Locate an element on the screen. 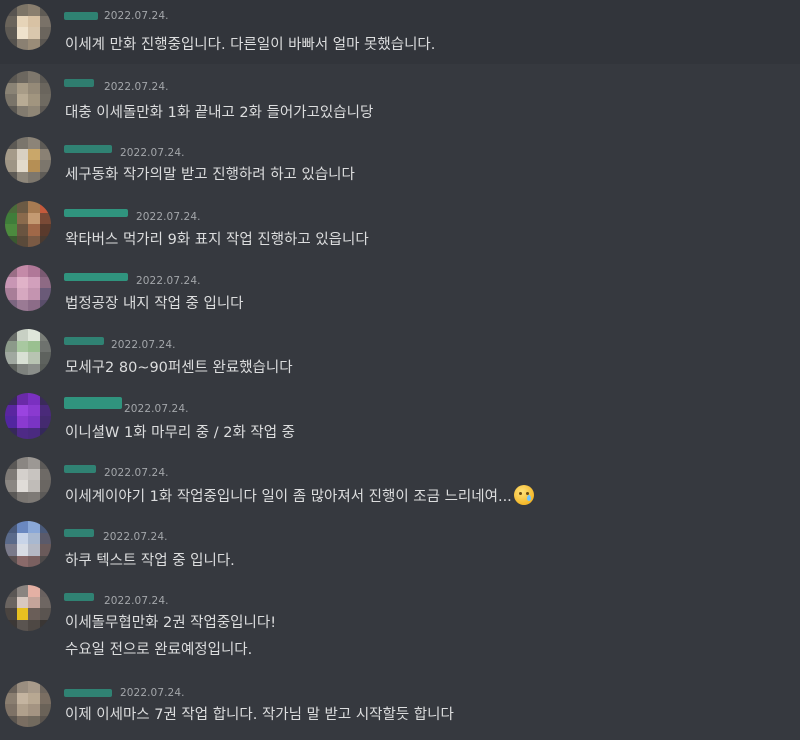 This screenshot has height=740, width=800. message-text: 모세구2 80~90퍼센트 완료했습니다 is located at coordinates (179, 368).